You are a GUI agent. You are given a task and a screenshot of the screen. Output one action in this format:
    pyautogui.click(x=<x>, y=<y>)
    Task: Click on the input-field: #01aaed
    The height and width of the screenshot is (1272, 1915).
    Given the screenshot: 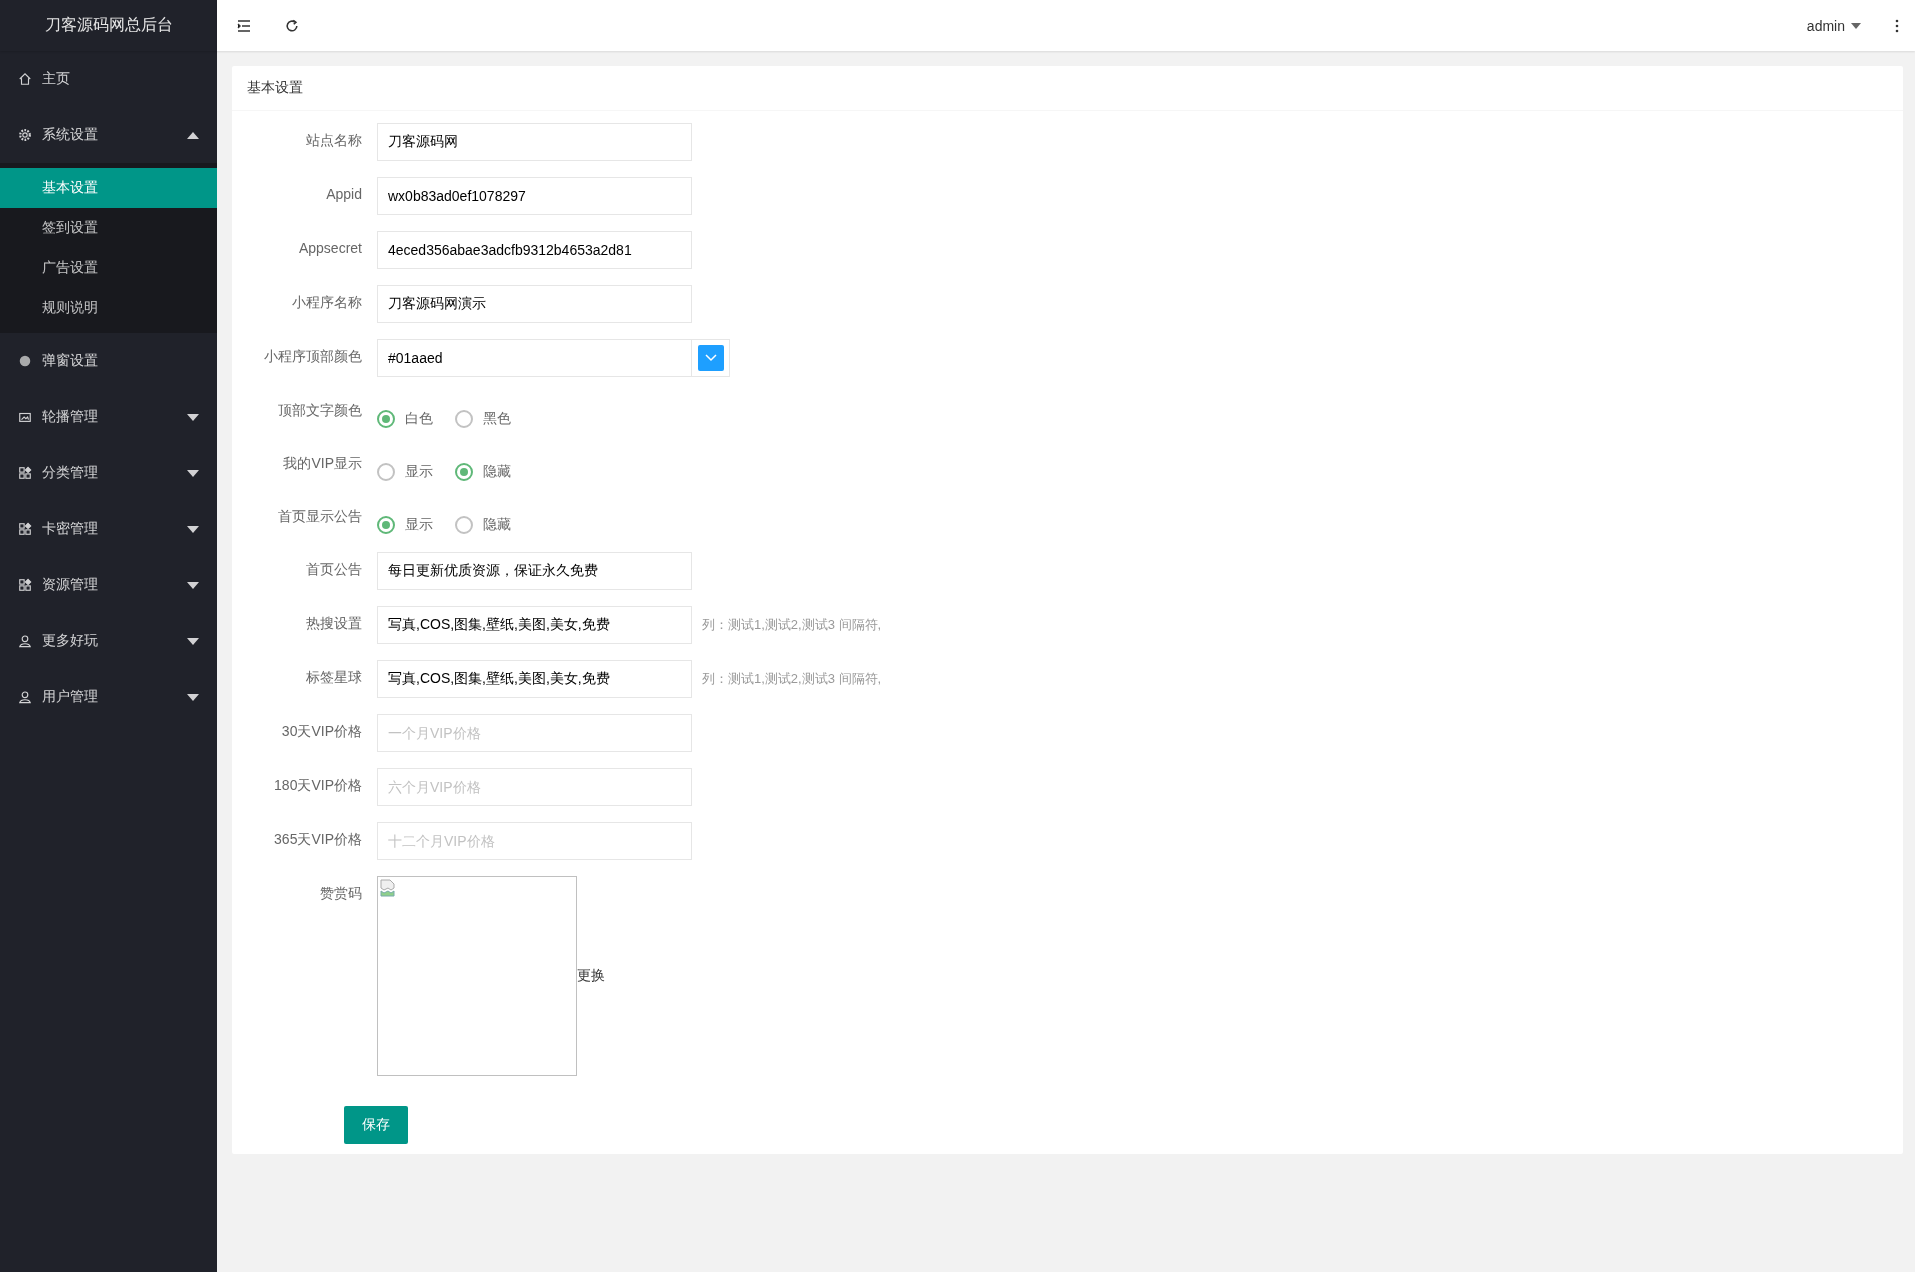 What is the action you would take?
    pyautogui.click(x=534, y=358)
    